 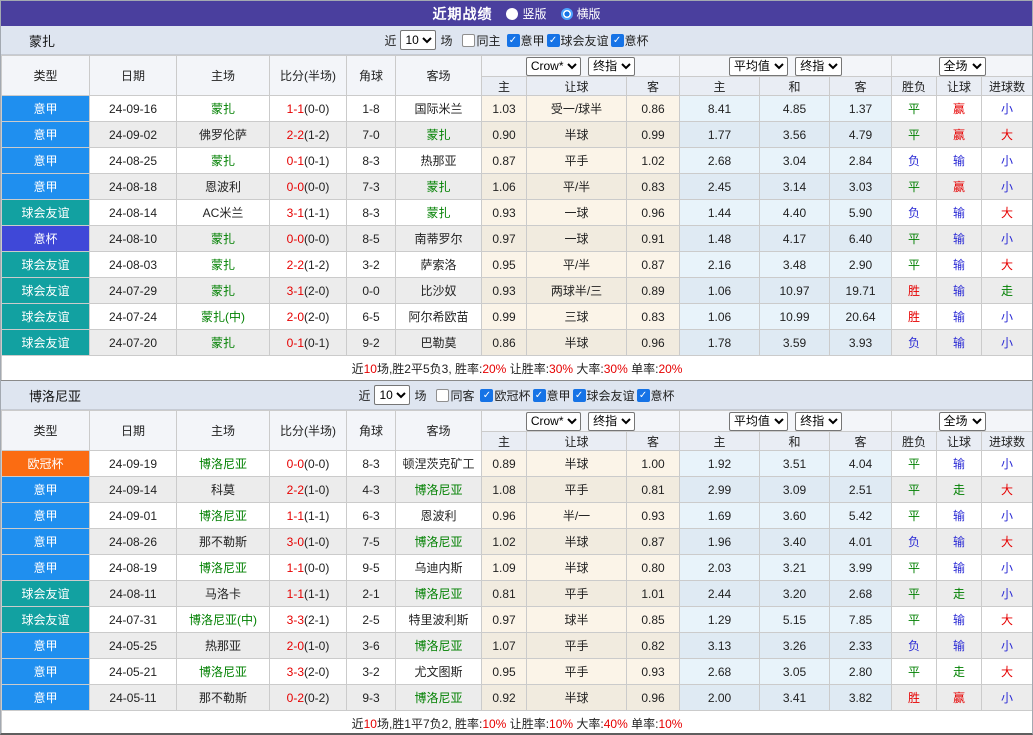 I want to click on handicap-away-odds: 0.91, so click(x=653, y=238).